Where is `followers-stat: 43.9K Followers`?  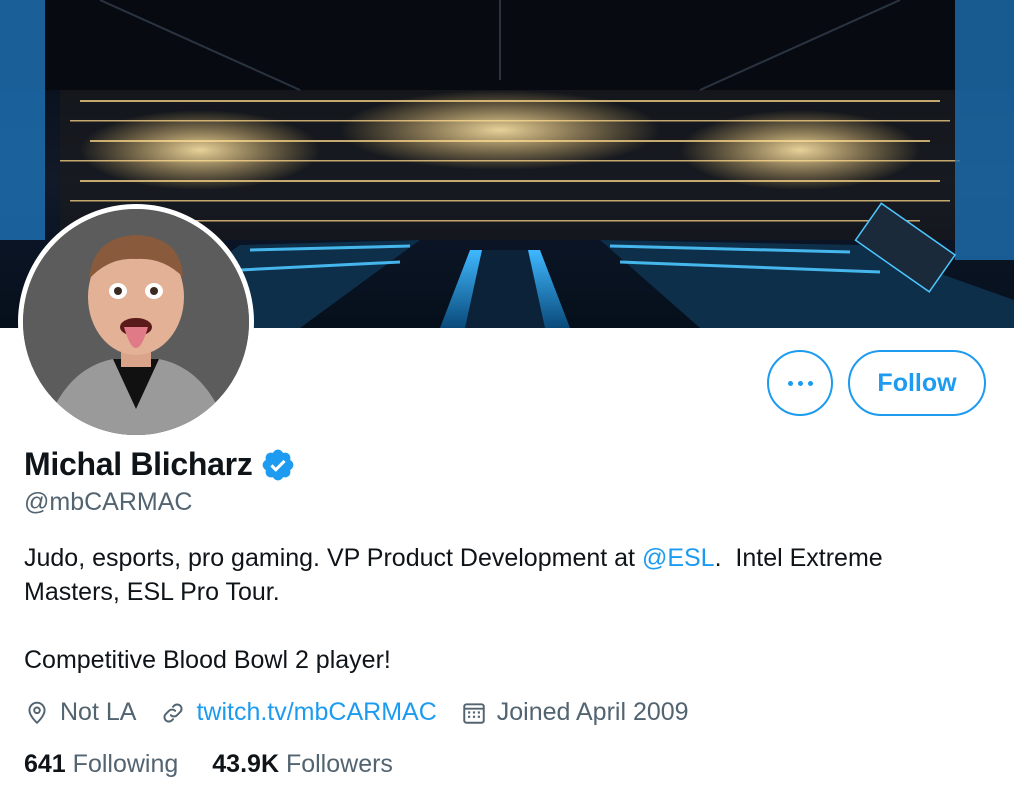 followers-stat: 43.9K Followers is located at coordinates (302, 764).